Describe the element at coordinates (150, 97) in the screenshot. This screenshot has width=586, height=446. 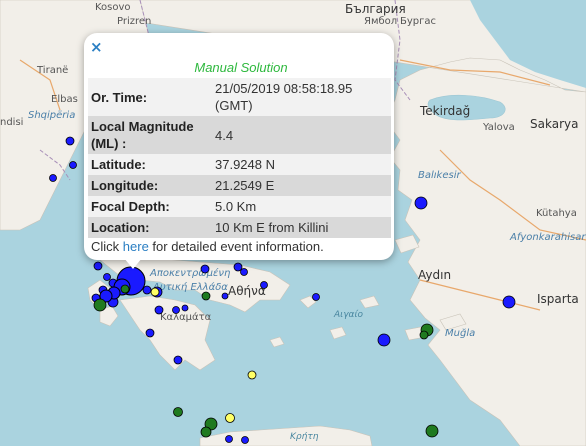
I see `row-label: Or. Time:` at that location.